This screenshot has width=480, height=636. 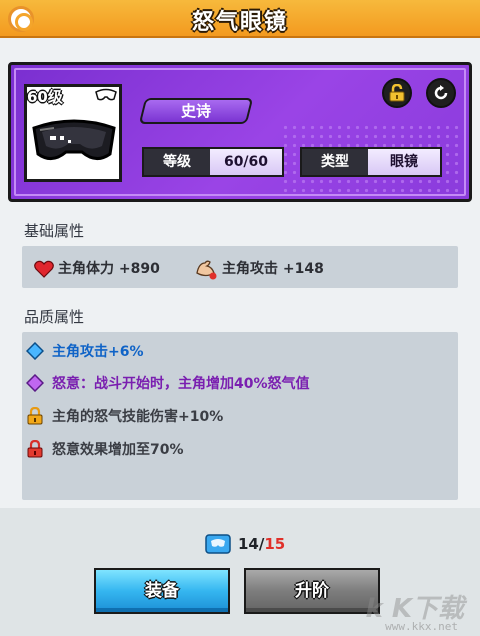 What do you see at coordinates (275, 544) in the screenshot?
I see `material-need: 15` at bounding box center [275, 544].